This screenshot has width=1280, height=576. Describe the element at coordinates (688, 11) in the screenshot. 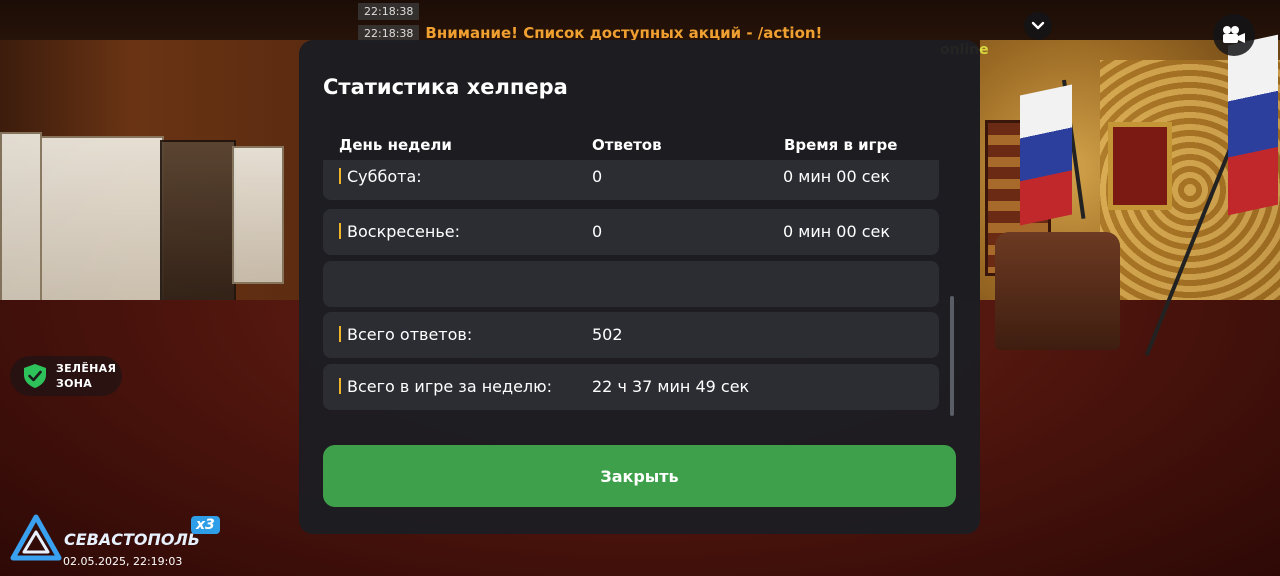

I see `chat-line: 22:18:38` at that location.